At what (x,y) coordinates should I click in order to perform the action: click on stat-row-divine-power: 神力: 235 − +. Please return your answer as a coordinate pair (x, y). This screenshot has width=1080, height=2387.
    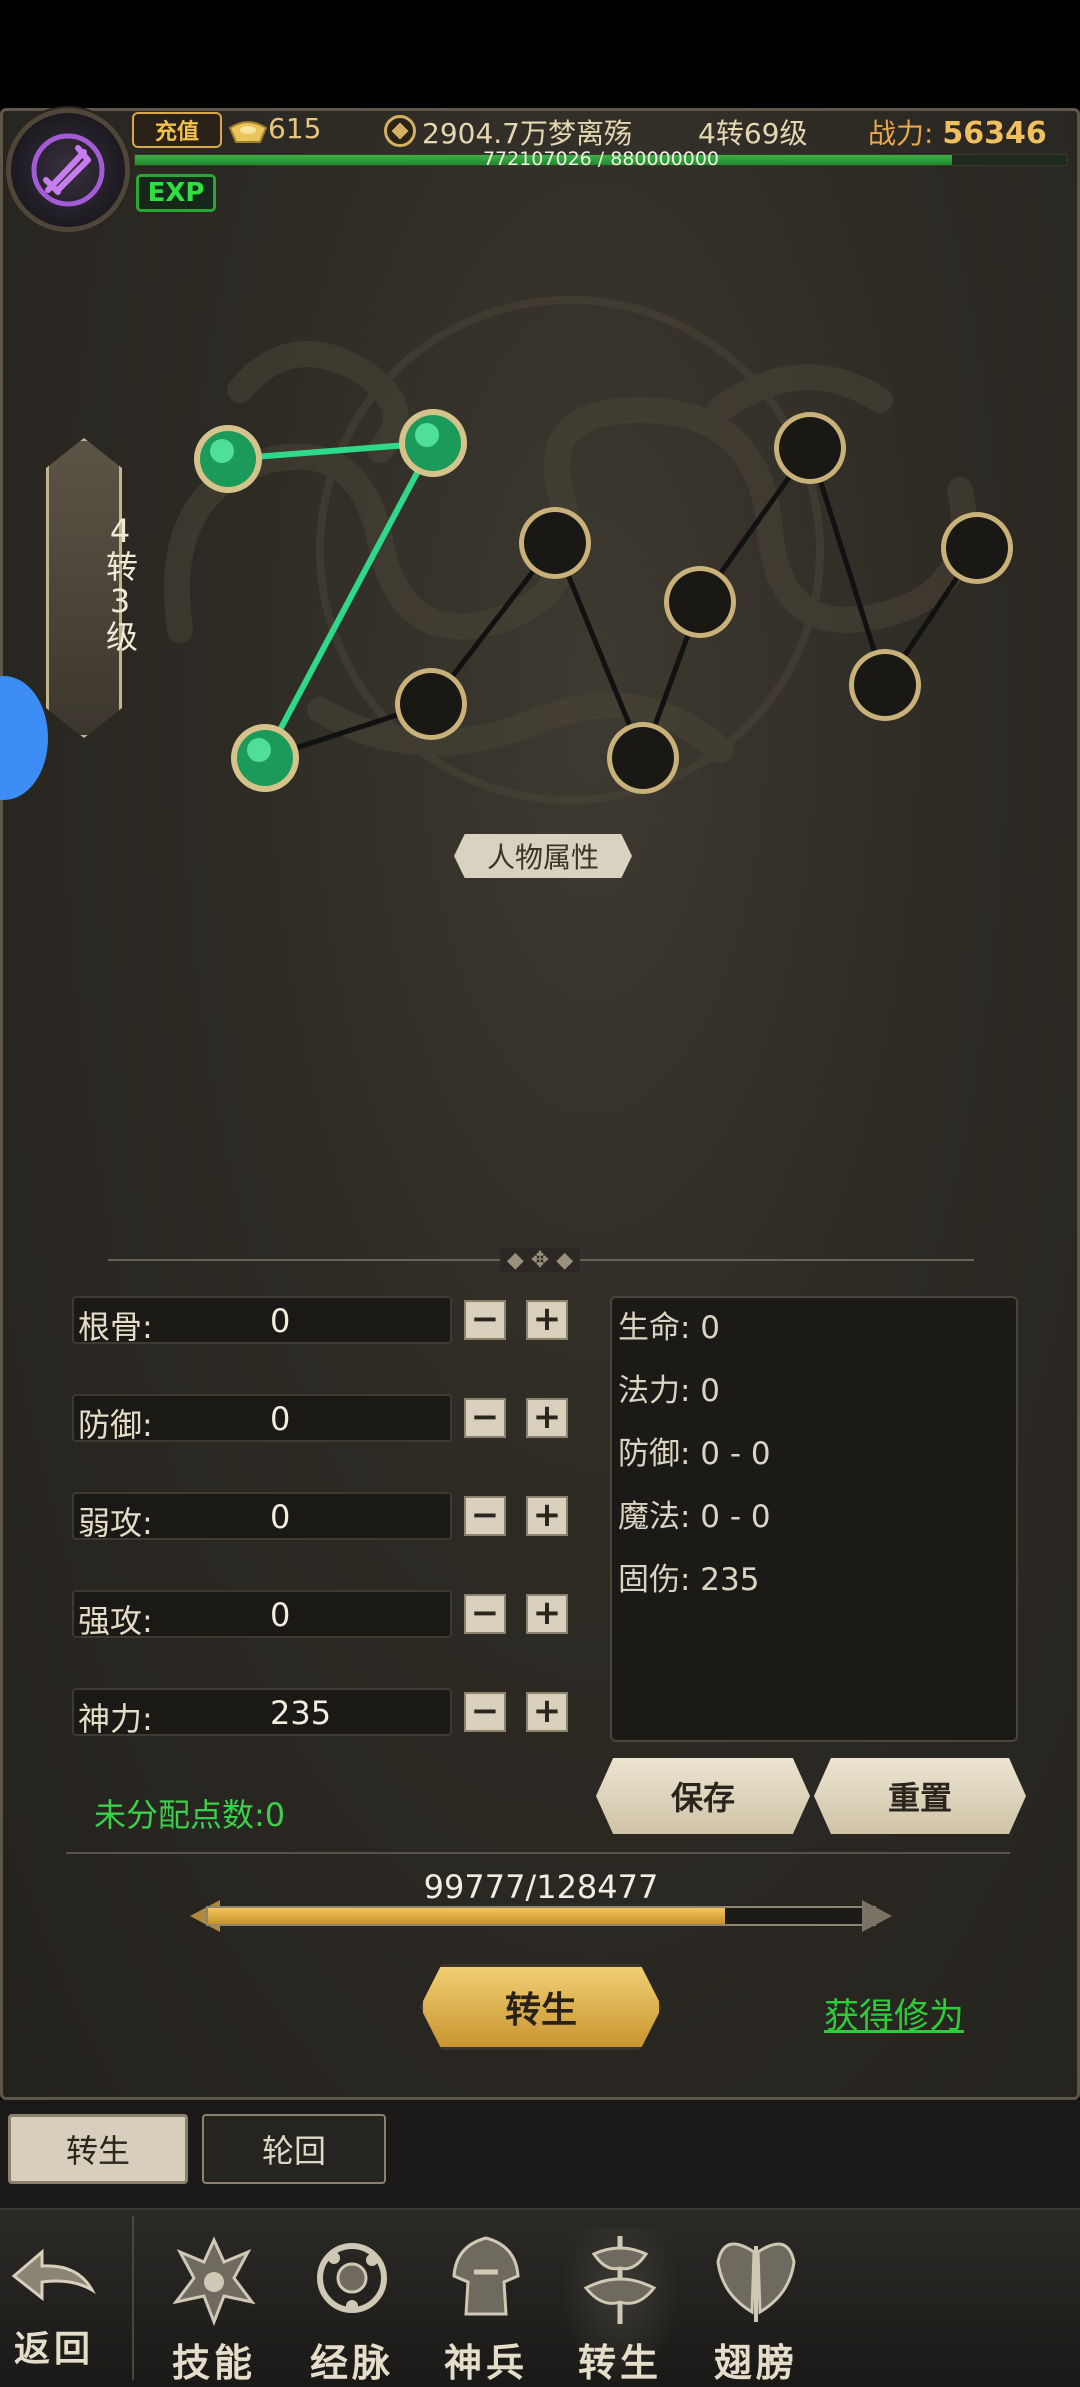
    Looking at the image, I should click on (322, 1713).